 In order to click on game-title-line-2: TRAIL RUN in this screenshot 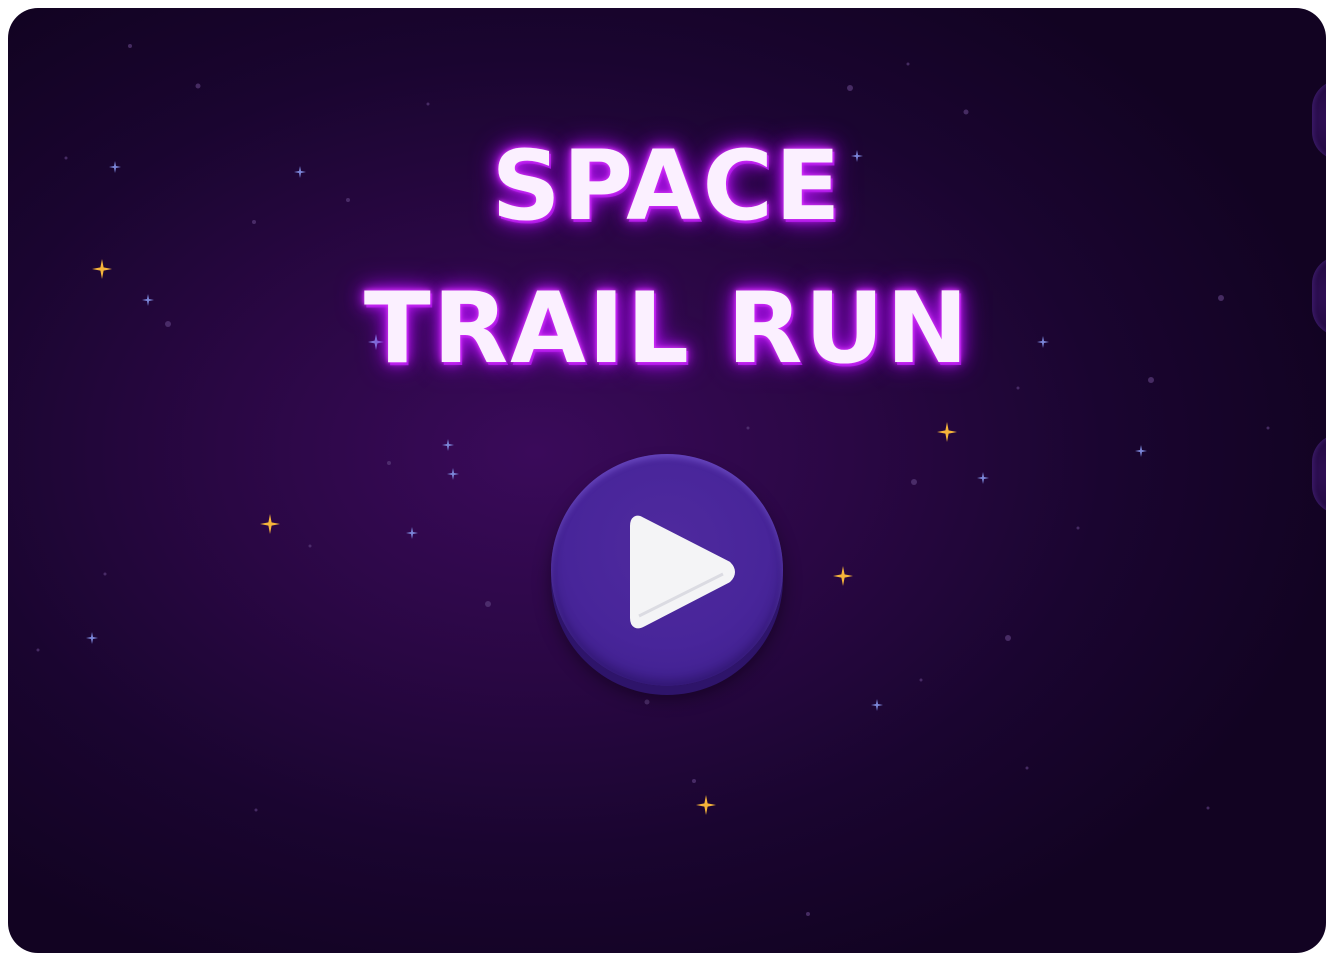, I will do `click(667, 329)`.